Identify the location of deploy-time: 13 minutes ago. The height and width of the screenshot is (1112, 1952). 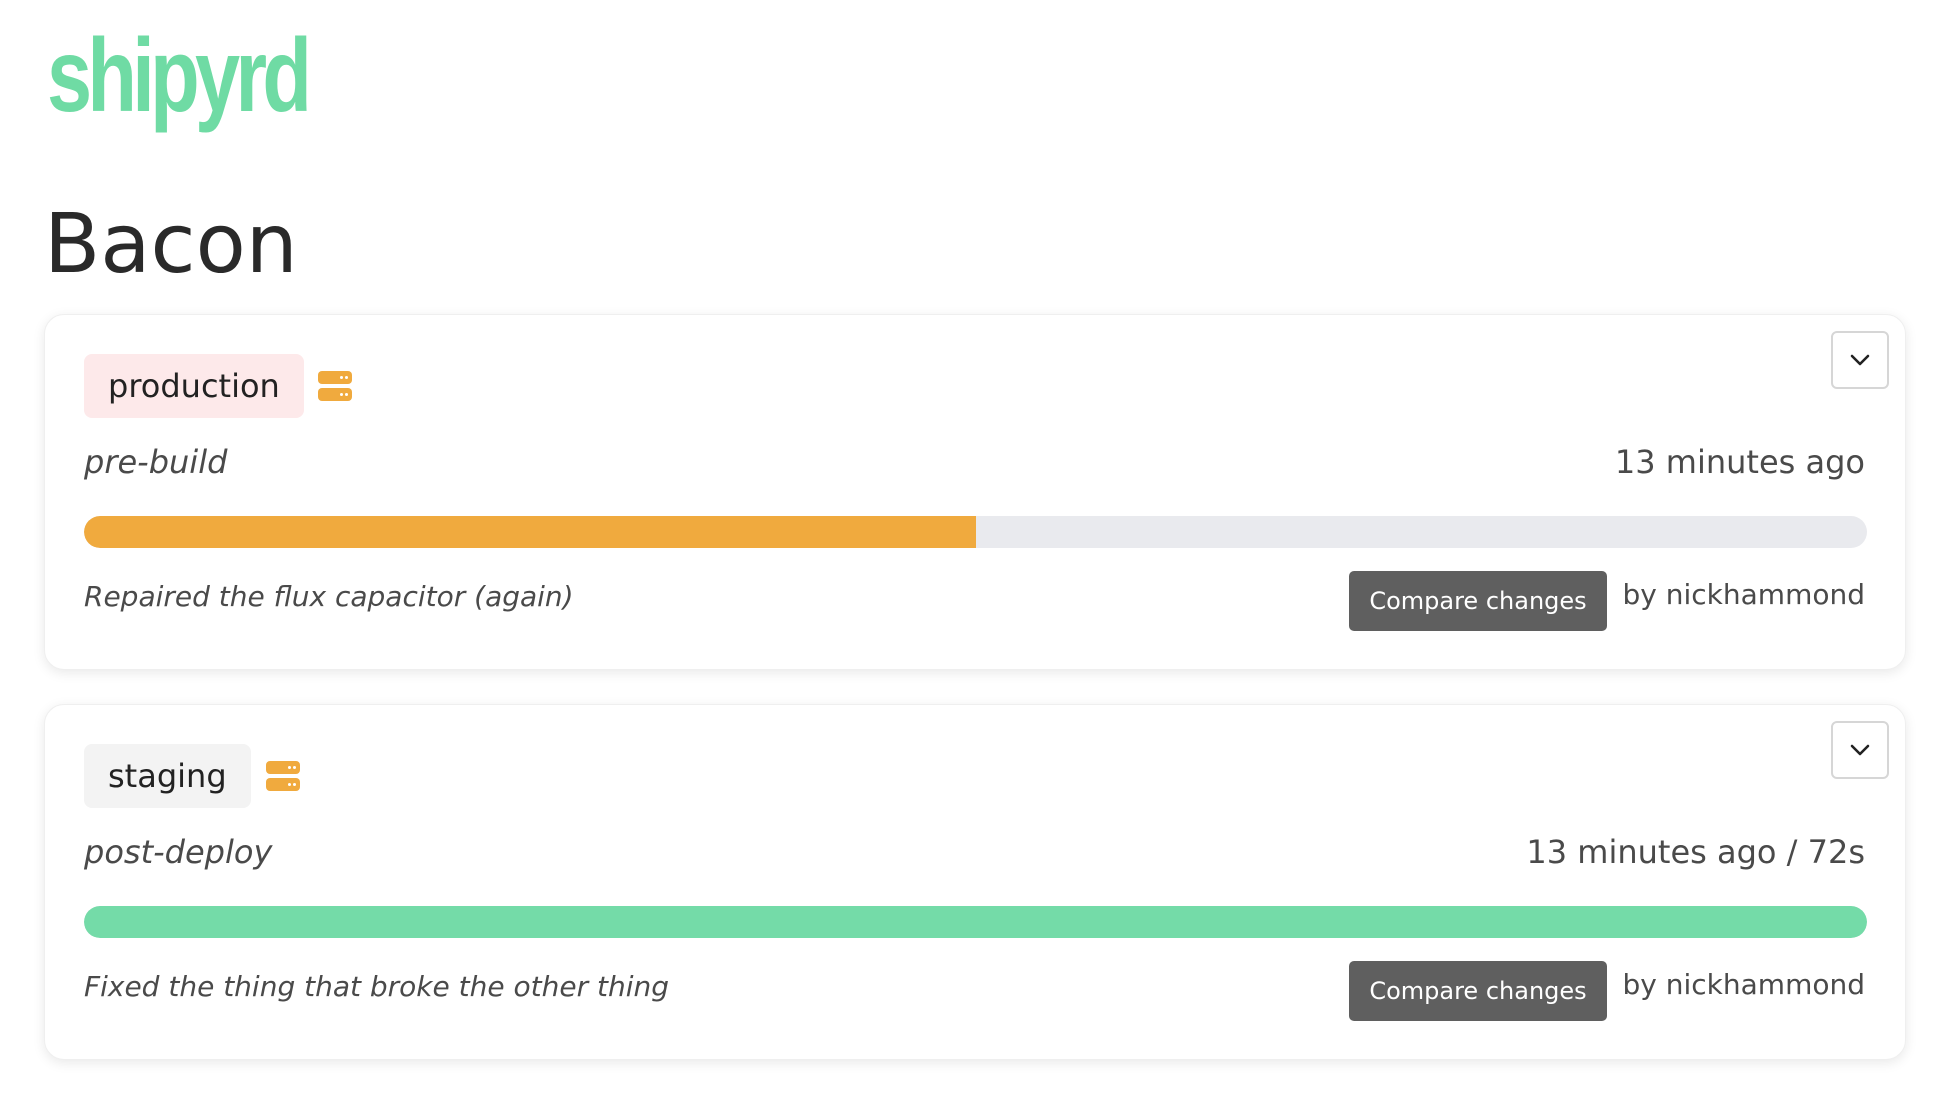
(1739, 462).